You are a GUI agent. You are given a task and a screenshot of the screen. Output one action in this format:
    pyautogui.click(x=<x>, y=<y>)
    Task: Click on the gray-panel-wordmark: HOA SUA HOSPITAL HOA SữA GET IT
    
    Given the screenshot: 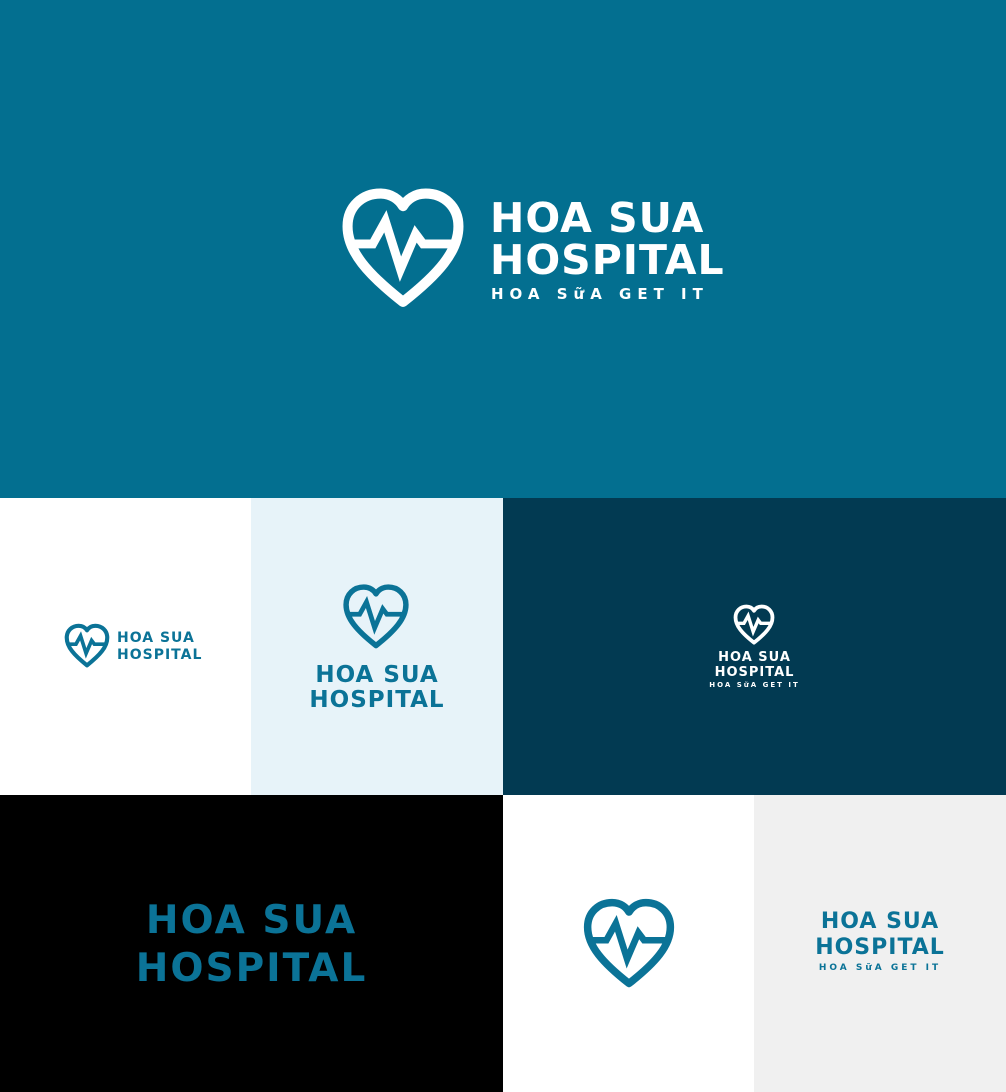 What is the action you would take?
    pyautogui.click(x=880, y=943)
    